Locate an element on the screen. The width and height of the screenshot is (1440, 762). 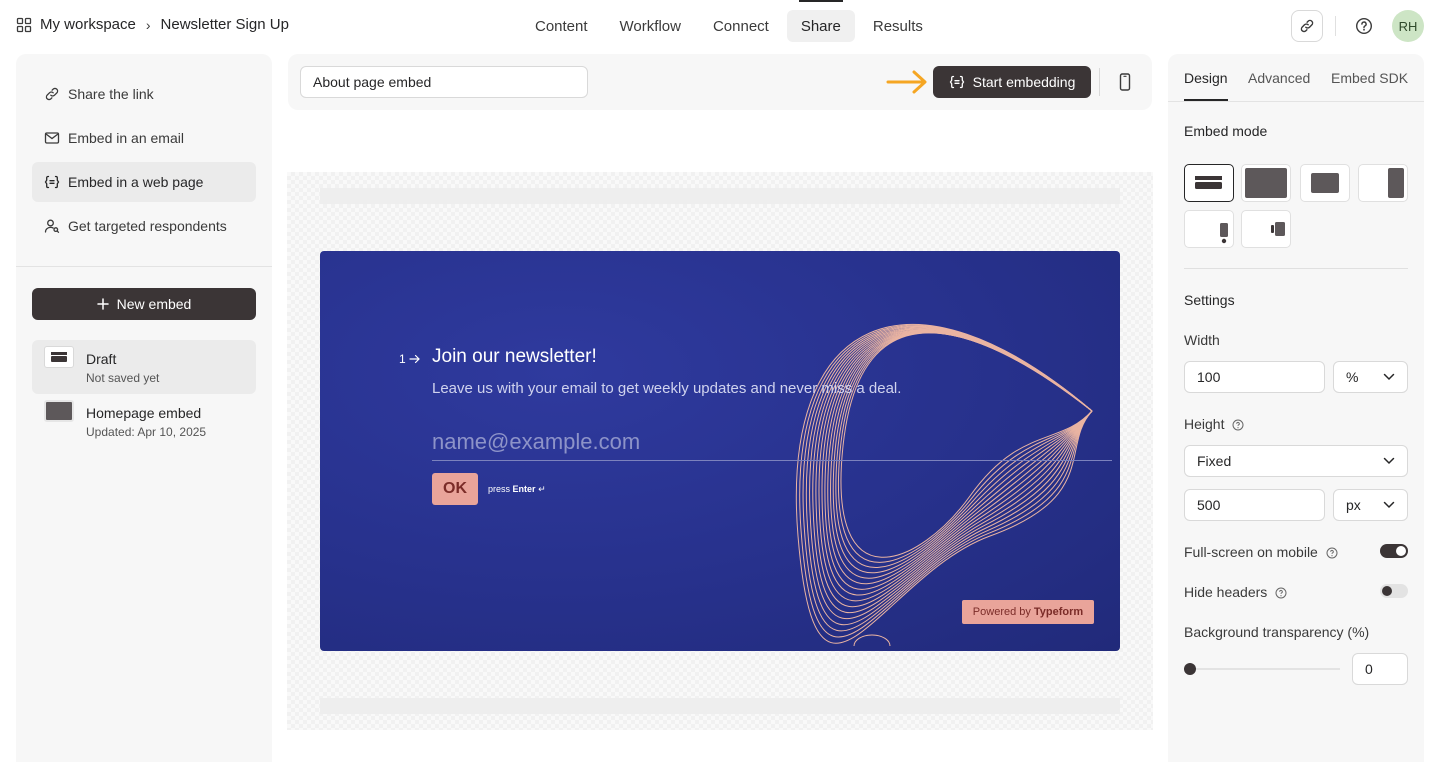
fullscreen-mobile-toggle is located at coordinates (1394, 551).